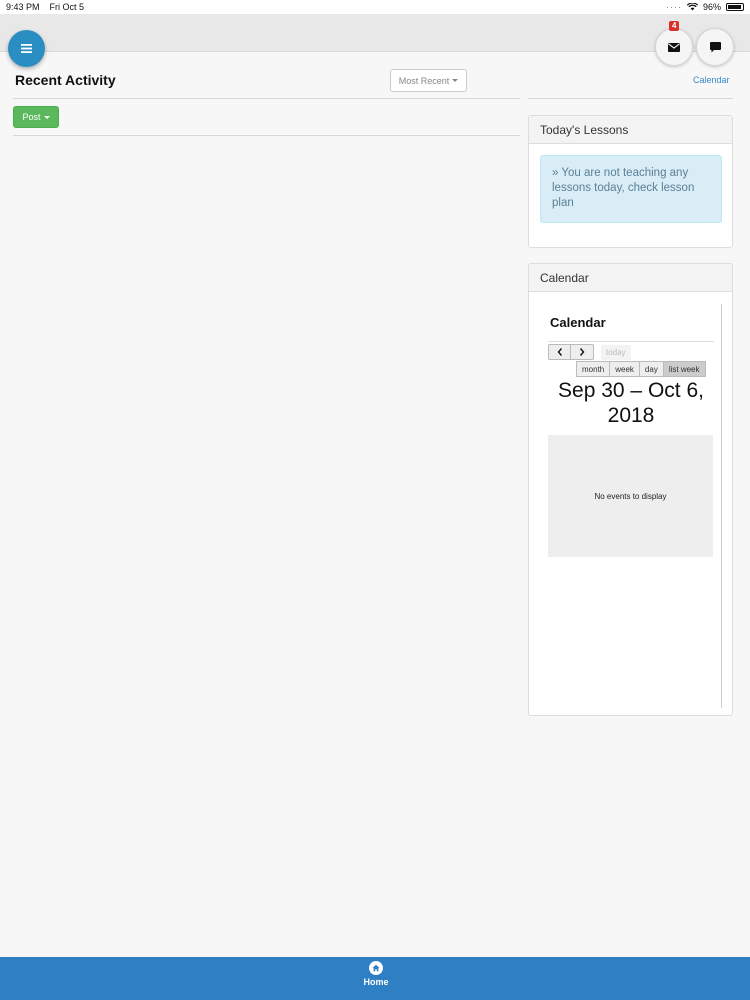 The width and height of the screenshot is (750, 1000). Describe the element at coordinates (630, 130) in the screenshot. I see `lessons-heading: Today's Lessons` at that location.